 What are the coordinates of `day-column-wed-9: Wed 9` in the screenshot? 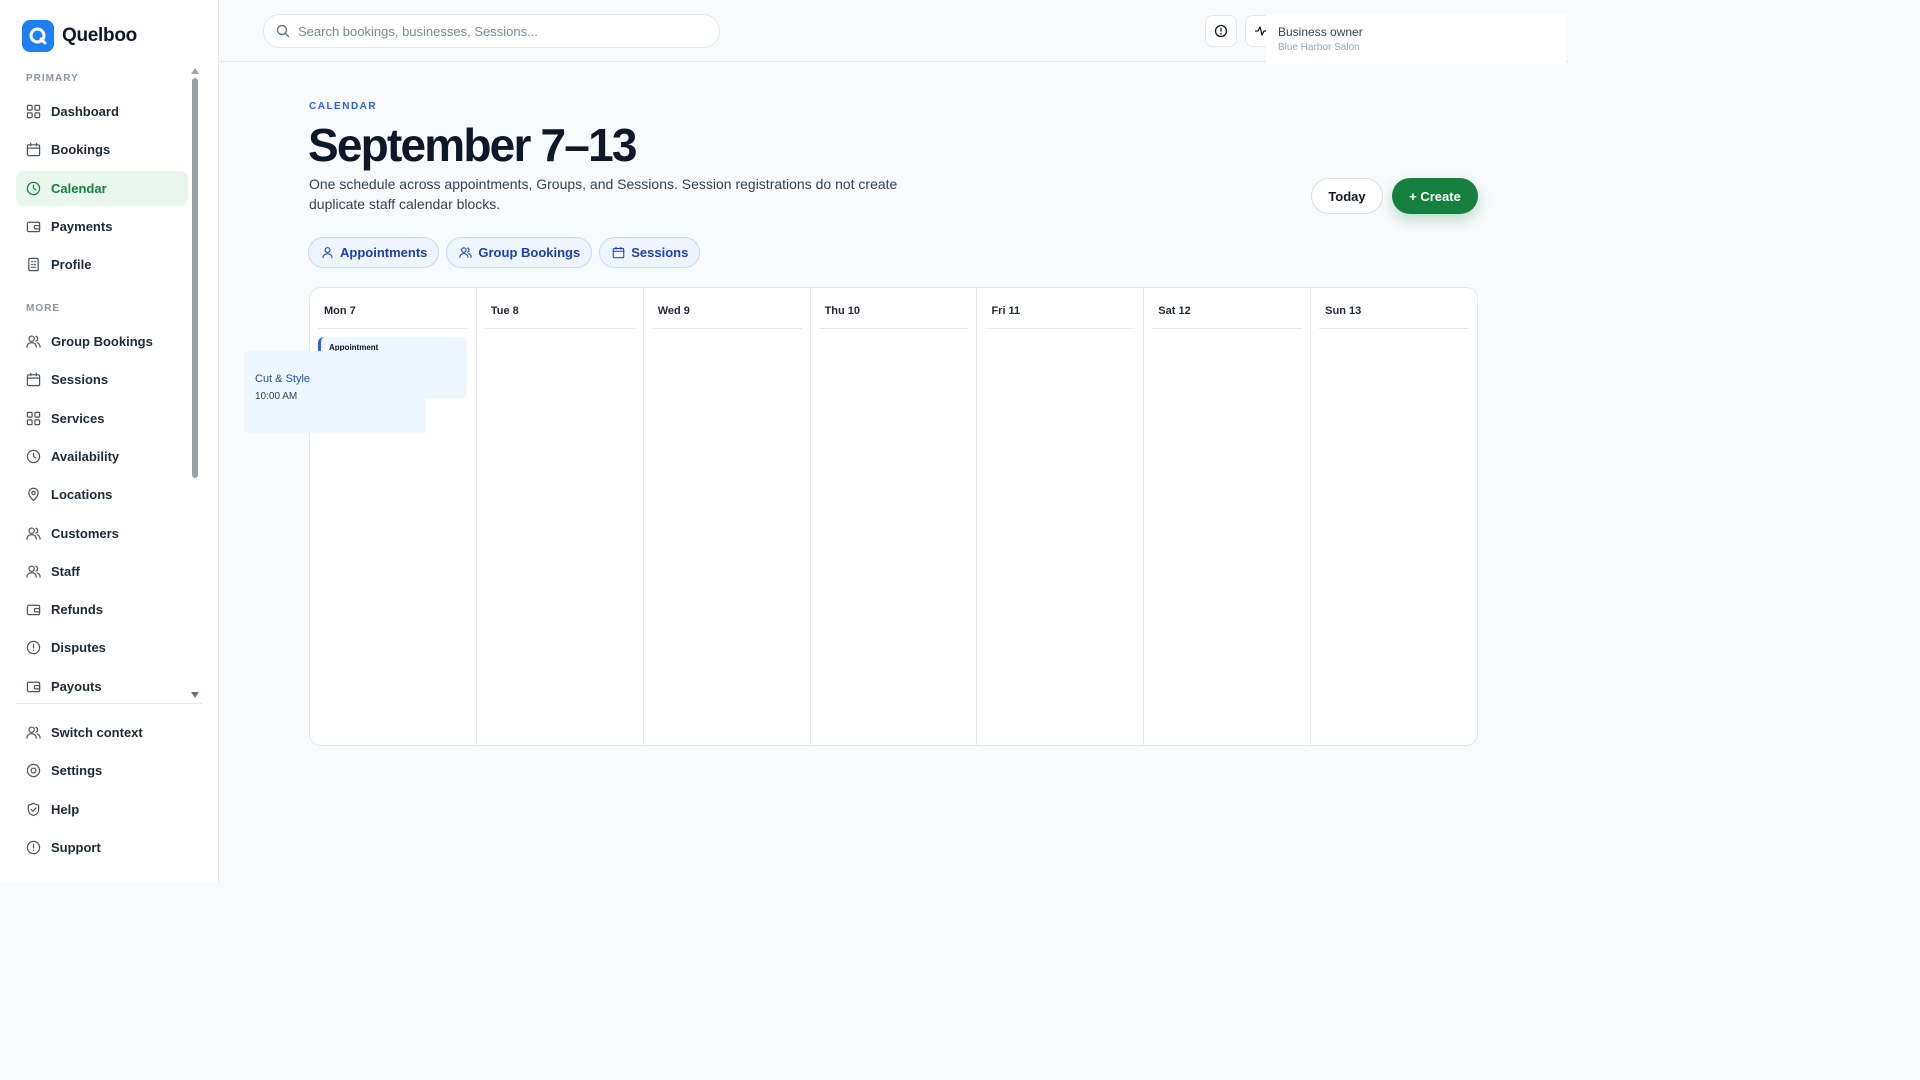 It's located at (727, 516).